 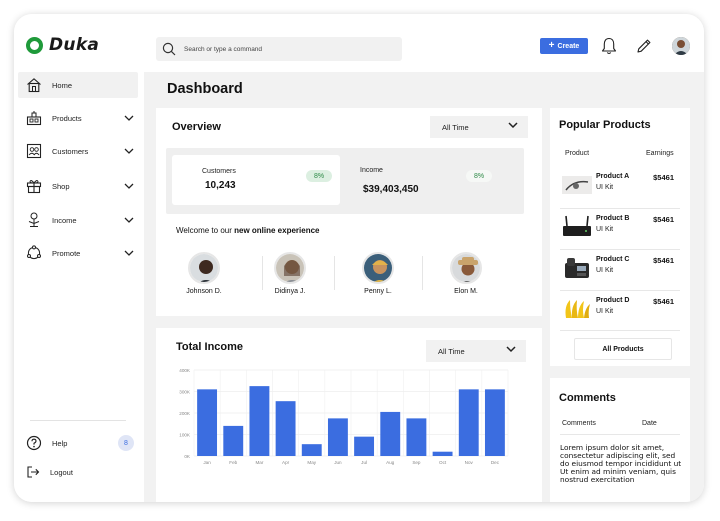 I want to click on help-icon, so click(x=34, y=443).